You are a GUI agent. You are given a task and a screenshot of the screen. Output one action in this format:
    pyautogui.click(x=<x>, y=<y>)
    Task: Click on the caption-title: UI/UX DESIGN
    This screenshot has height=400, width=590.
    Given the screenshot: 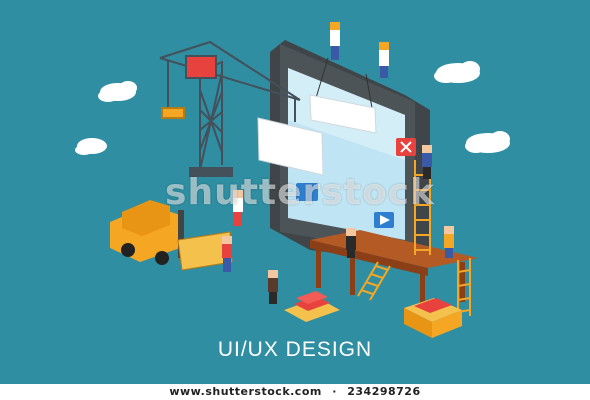 What is the action you would take?
    pyautogui.click(x=295, y=349)
    